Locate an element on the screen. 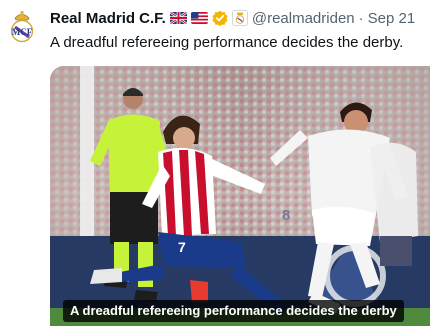 The image size is (430, 326). uk-flag-icon is located at coordinates (178, 18).